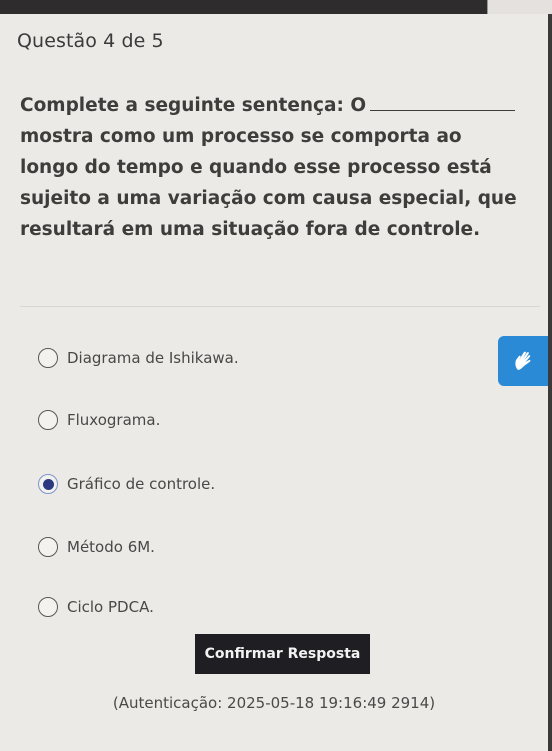 The image size is (552, 751). Describe the element at coordinates (114, 420) in the screenshot. I see `option-label: Fluxograma.` at that location.